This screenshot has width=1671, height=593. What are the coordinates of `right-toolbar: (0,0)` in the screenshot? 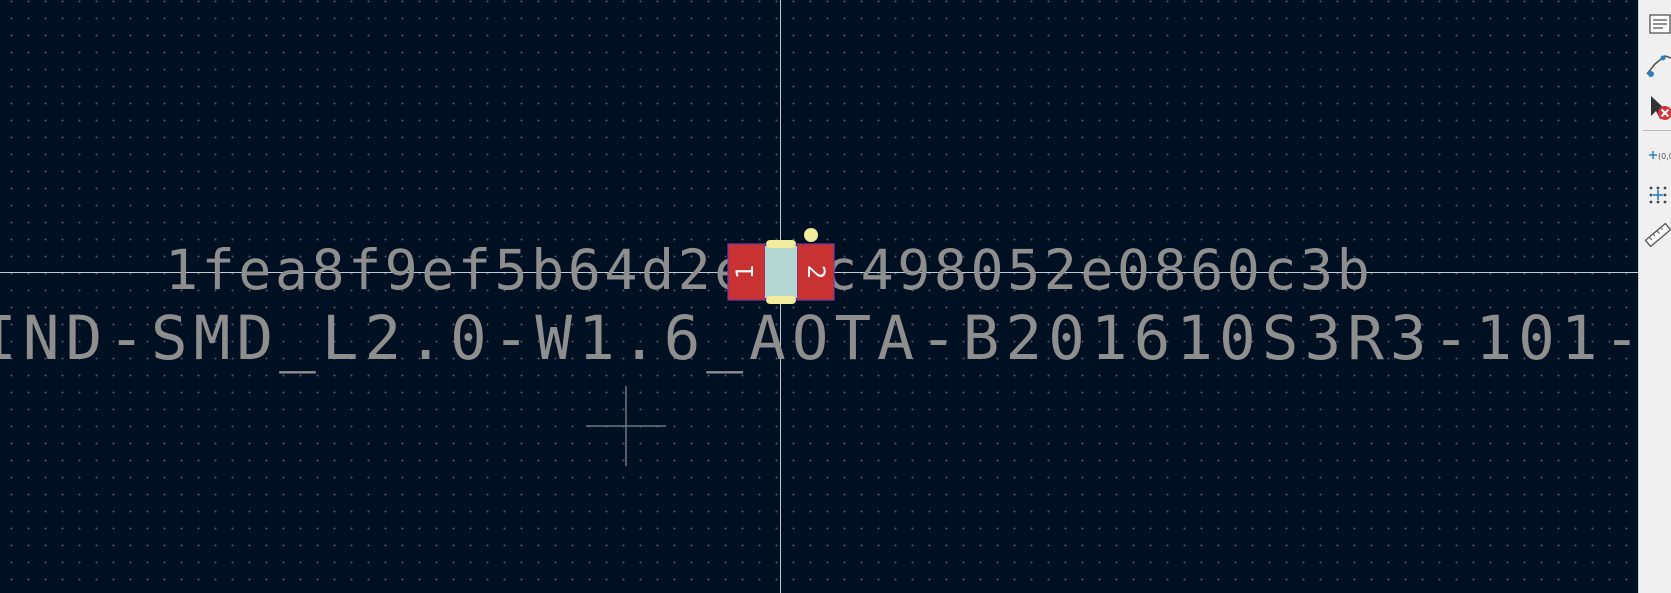 It's located at (1654, 296).